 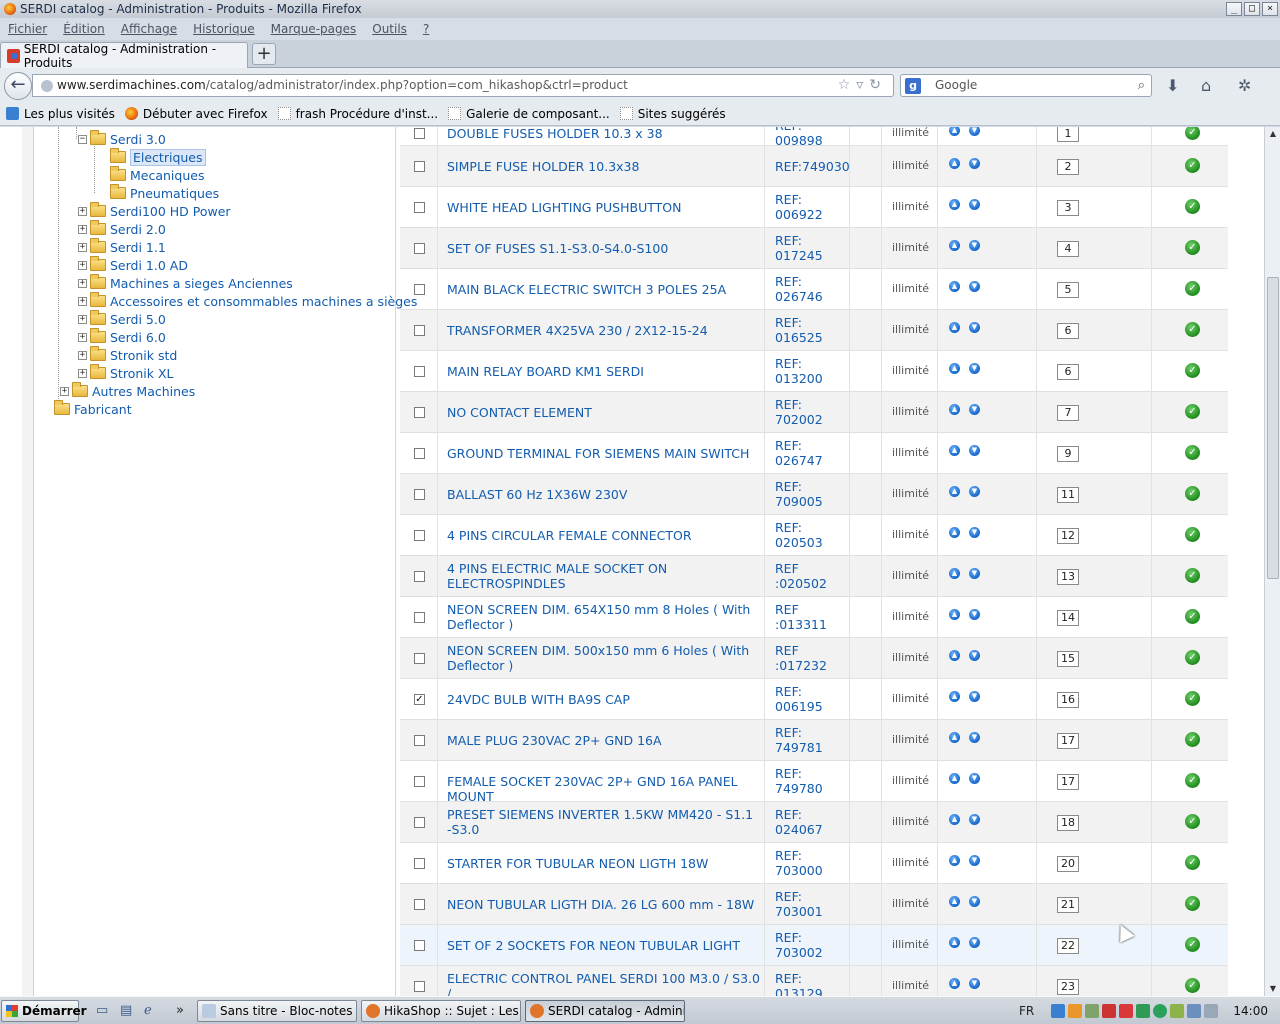 What do you see at coordinates (815, 207) in the screenshot?
I see `product-ref-link: REF: 006922` at bounding box center [815, 207].